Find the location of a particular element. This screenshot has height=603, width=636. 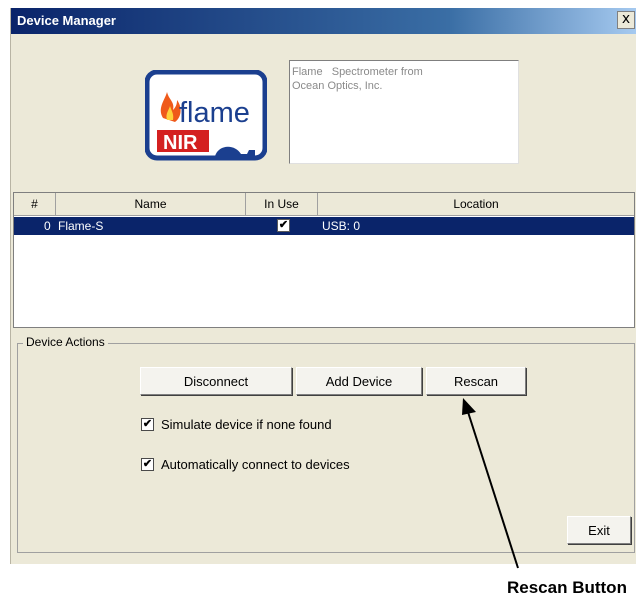

add-device-button: Add Device is located at coordinates (359, 381).